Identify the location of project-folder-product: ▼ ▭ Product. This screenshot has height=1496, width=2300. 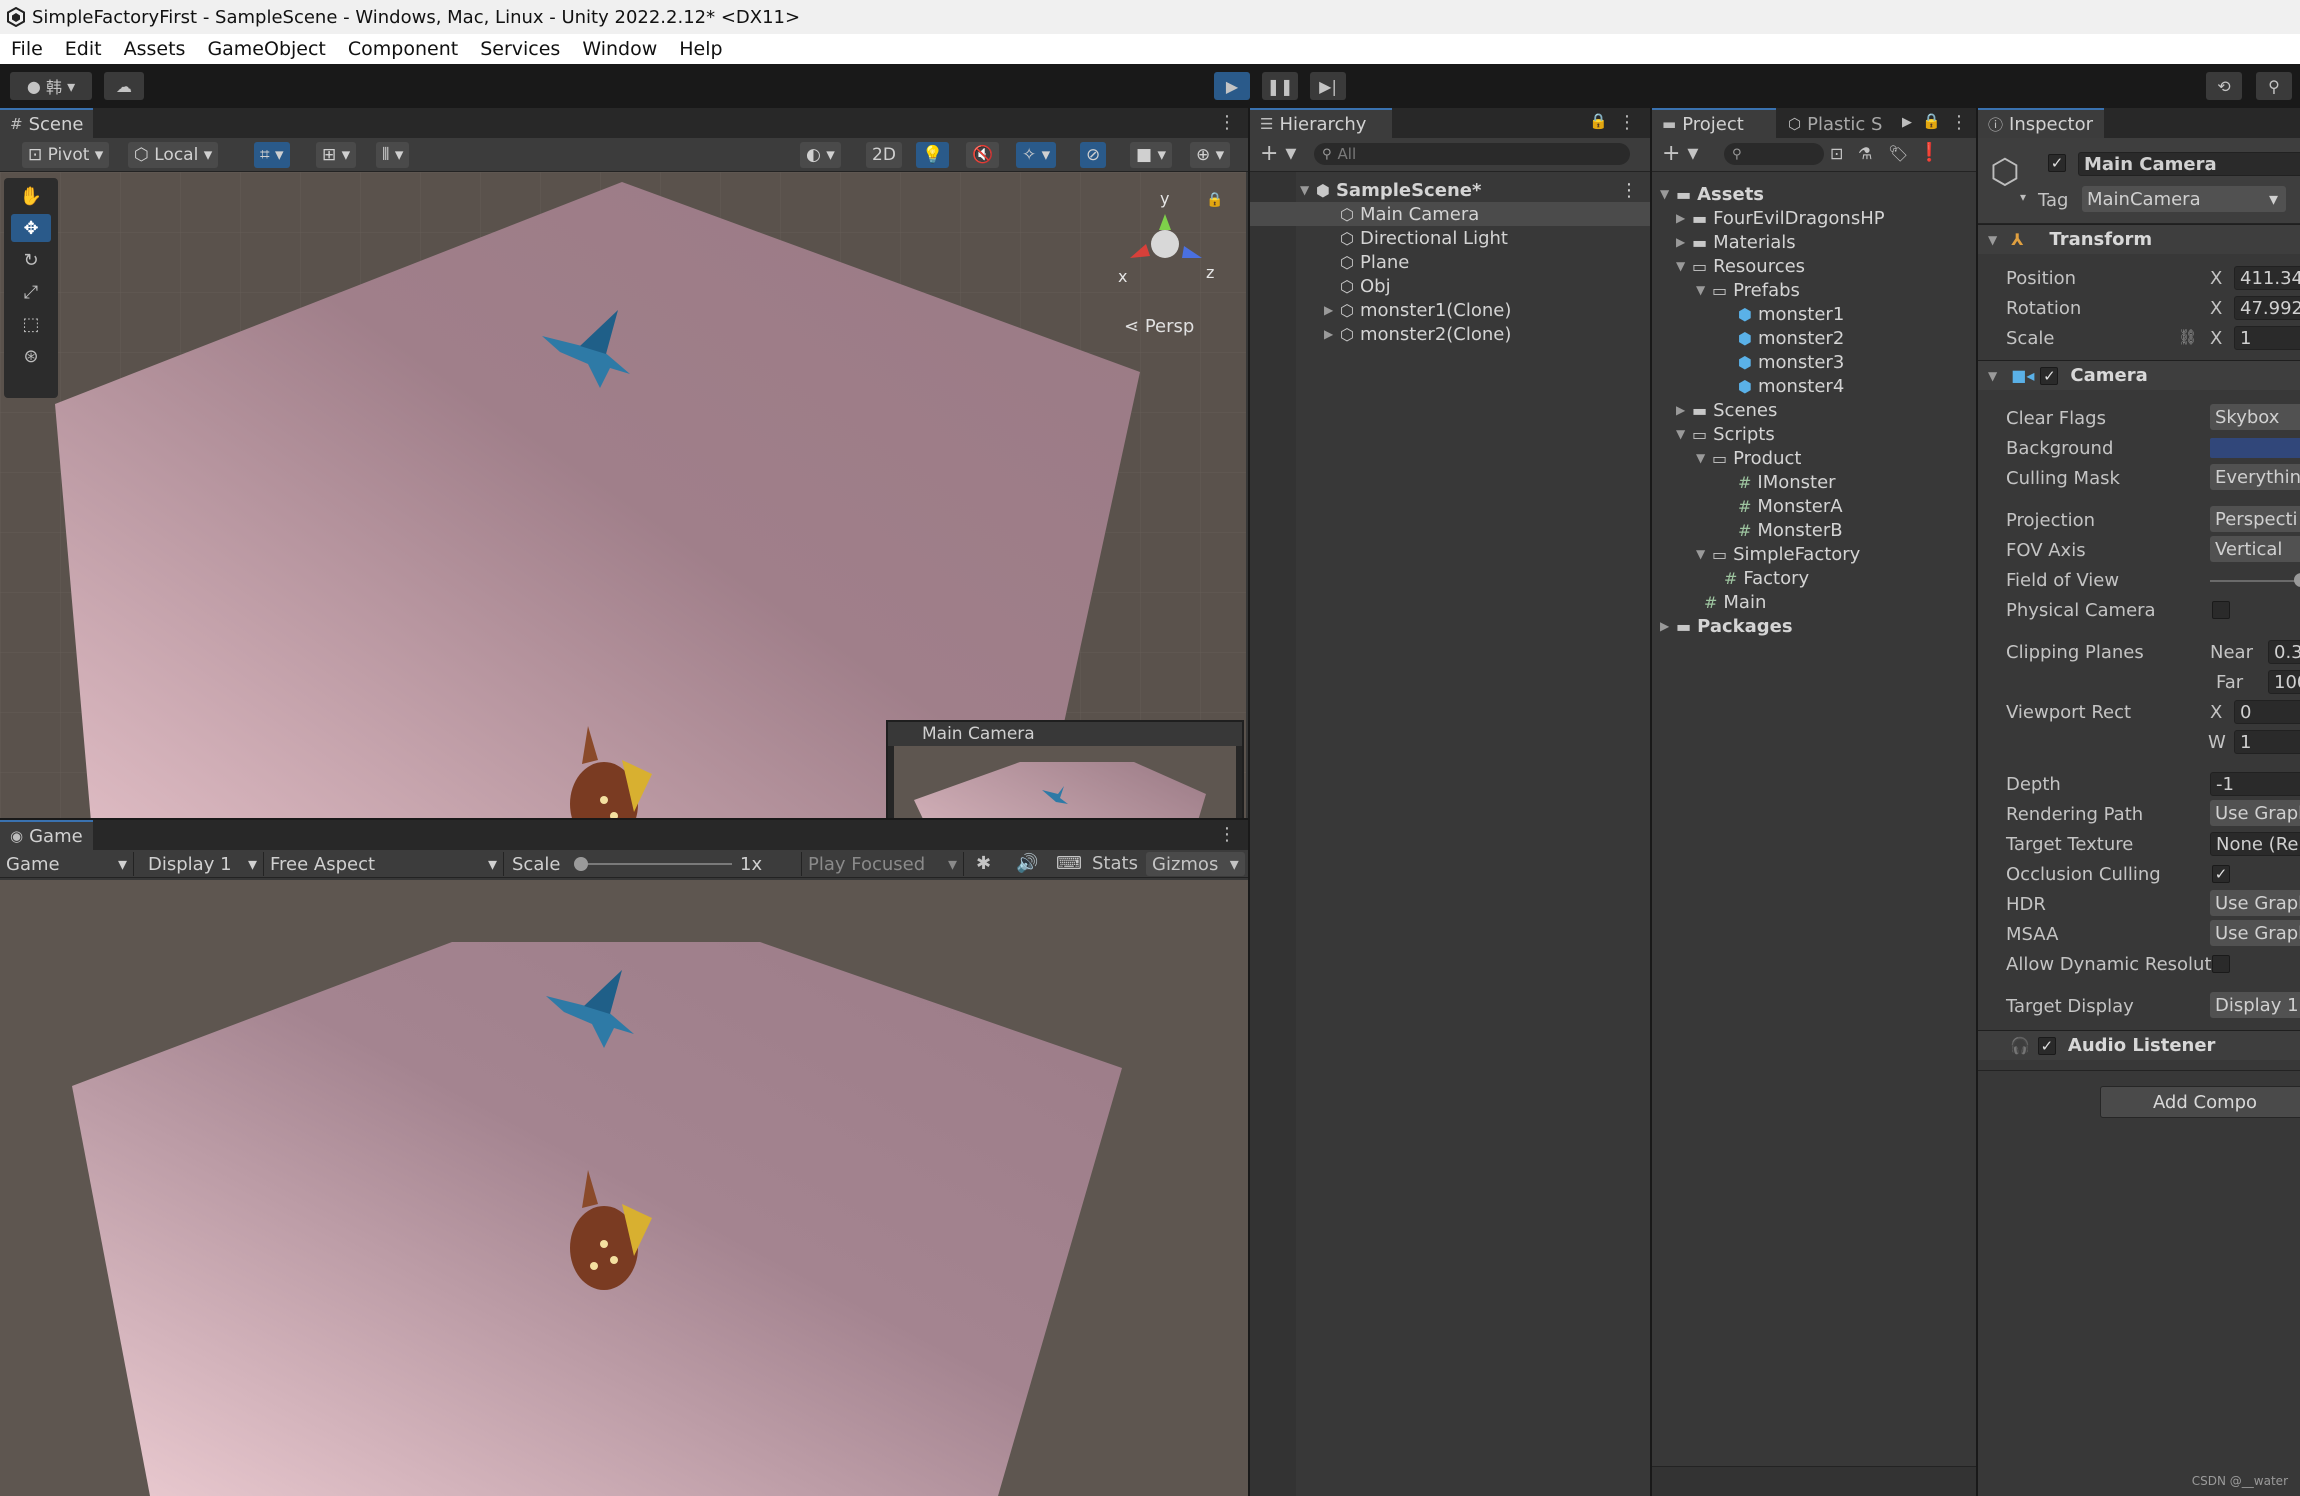
(1814, 458).